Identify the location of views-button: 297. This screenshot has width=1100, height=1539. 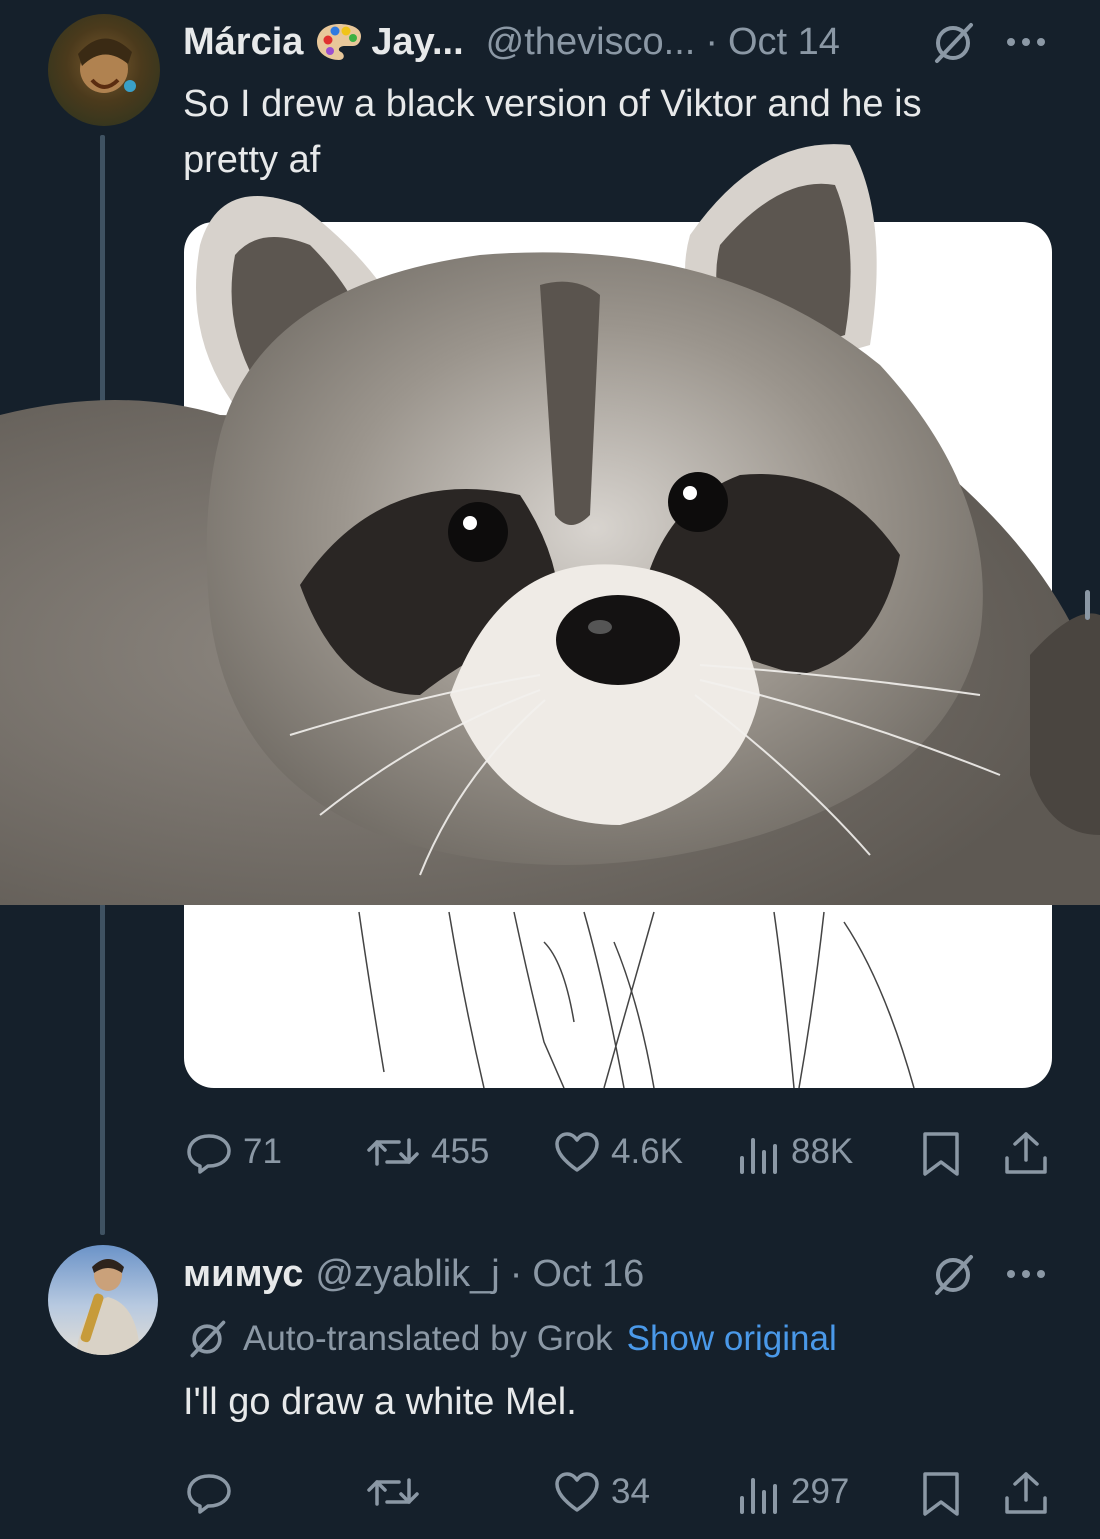
(793, 1492).